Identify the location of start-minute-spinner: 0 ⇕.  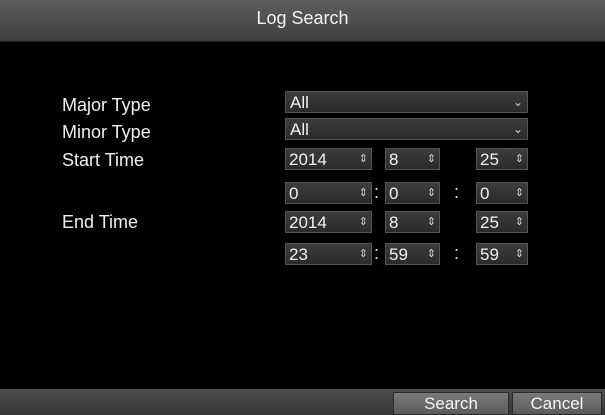
(412, 193).